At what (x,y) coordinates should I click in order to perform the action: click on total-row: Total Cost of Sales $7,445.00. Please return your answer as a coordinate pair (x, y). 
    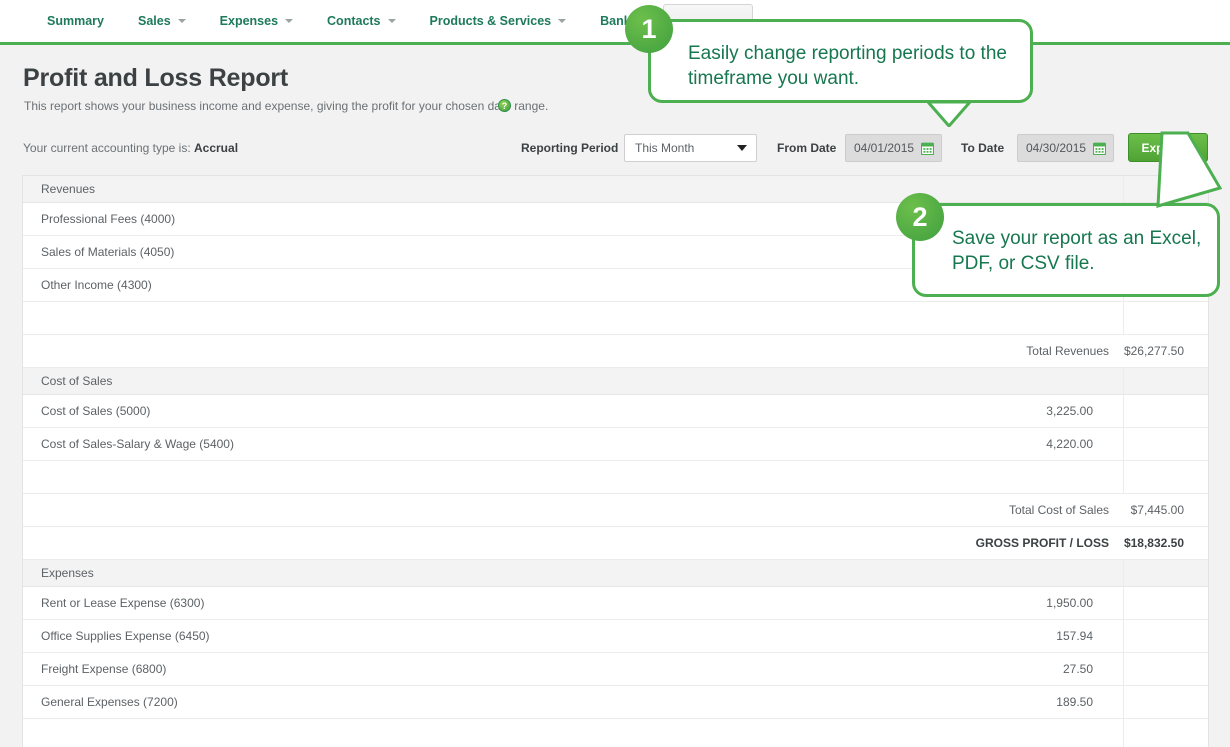
    Looking at the image, I should click on (615, 510).